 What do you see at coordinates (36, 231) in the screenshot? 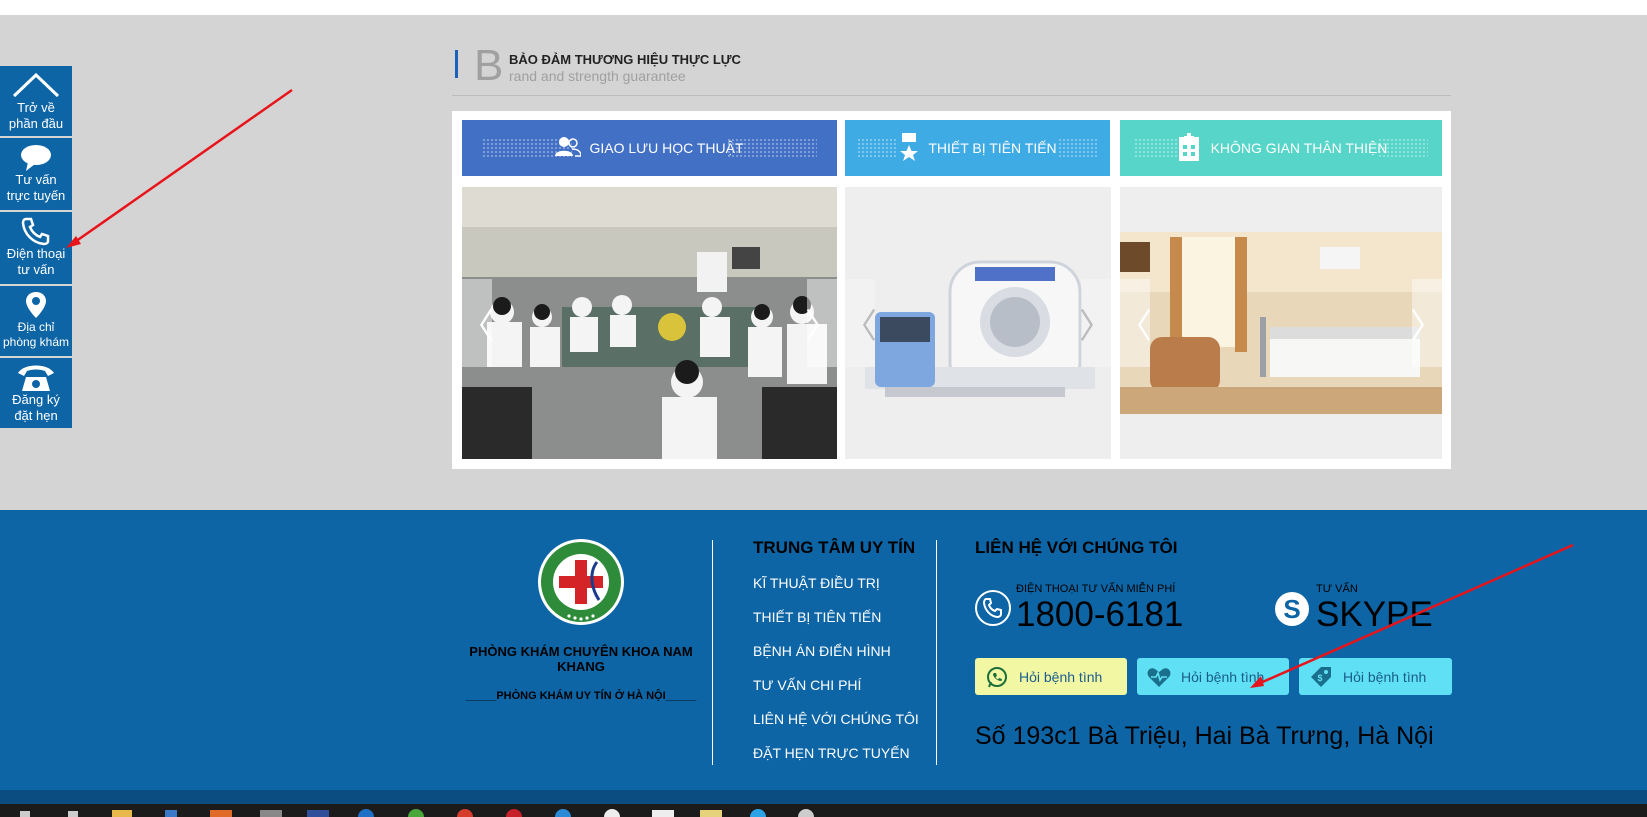
I see `phone-icon` at bounding box center [36, 231].